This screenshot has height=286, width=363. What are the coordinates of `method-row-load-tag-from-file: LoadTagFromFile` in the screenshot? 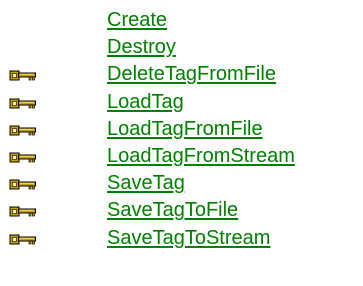 It's located at (181, 129).